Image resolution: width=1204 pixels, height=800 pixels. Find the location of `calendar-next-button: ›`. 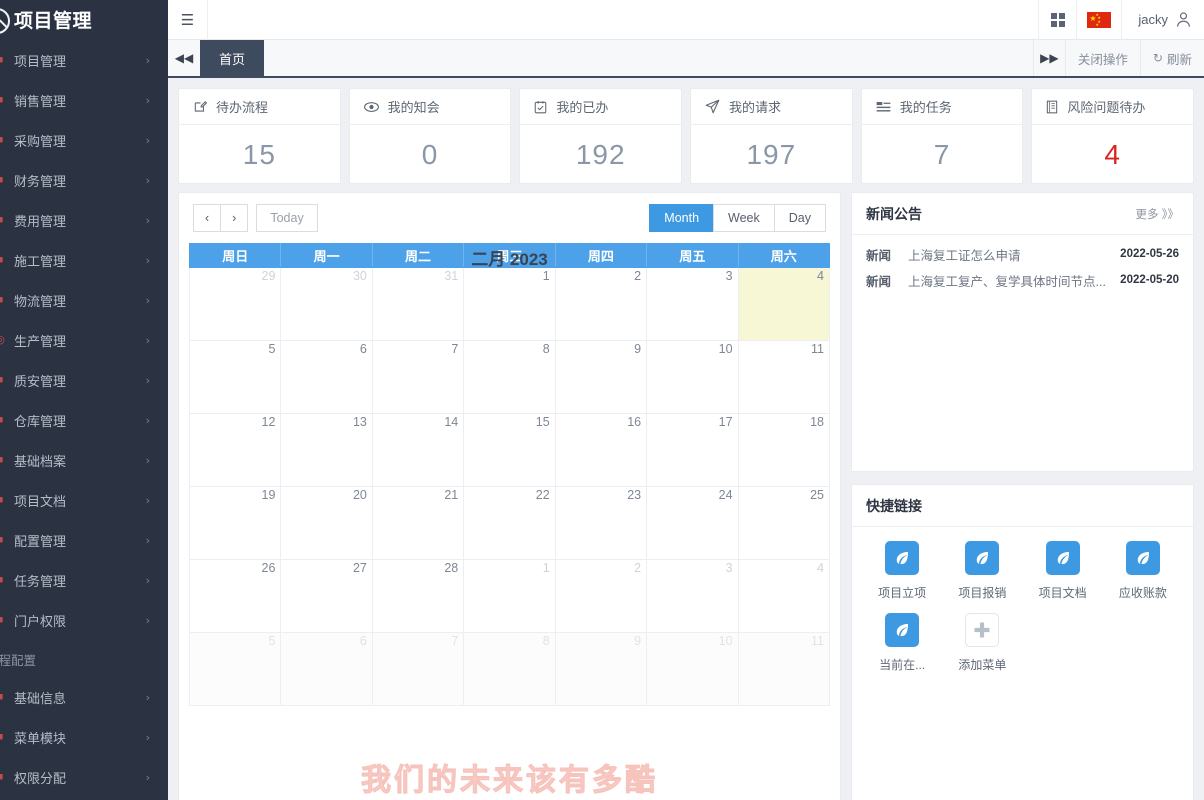

calendar-next-button: › is located at coordinates (234, 218).